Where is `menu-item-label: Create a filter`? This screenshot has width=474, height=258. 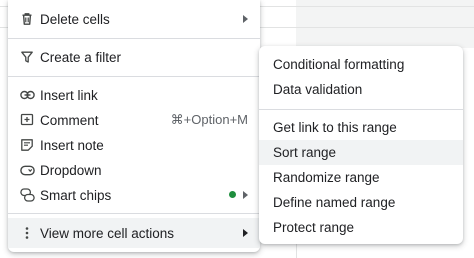 menu-item-label: Create a filter is located at coordinates (81, 57).